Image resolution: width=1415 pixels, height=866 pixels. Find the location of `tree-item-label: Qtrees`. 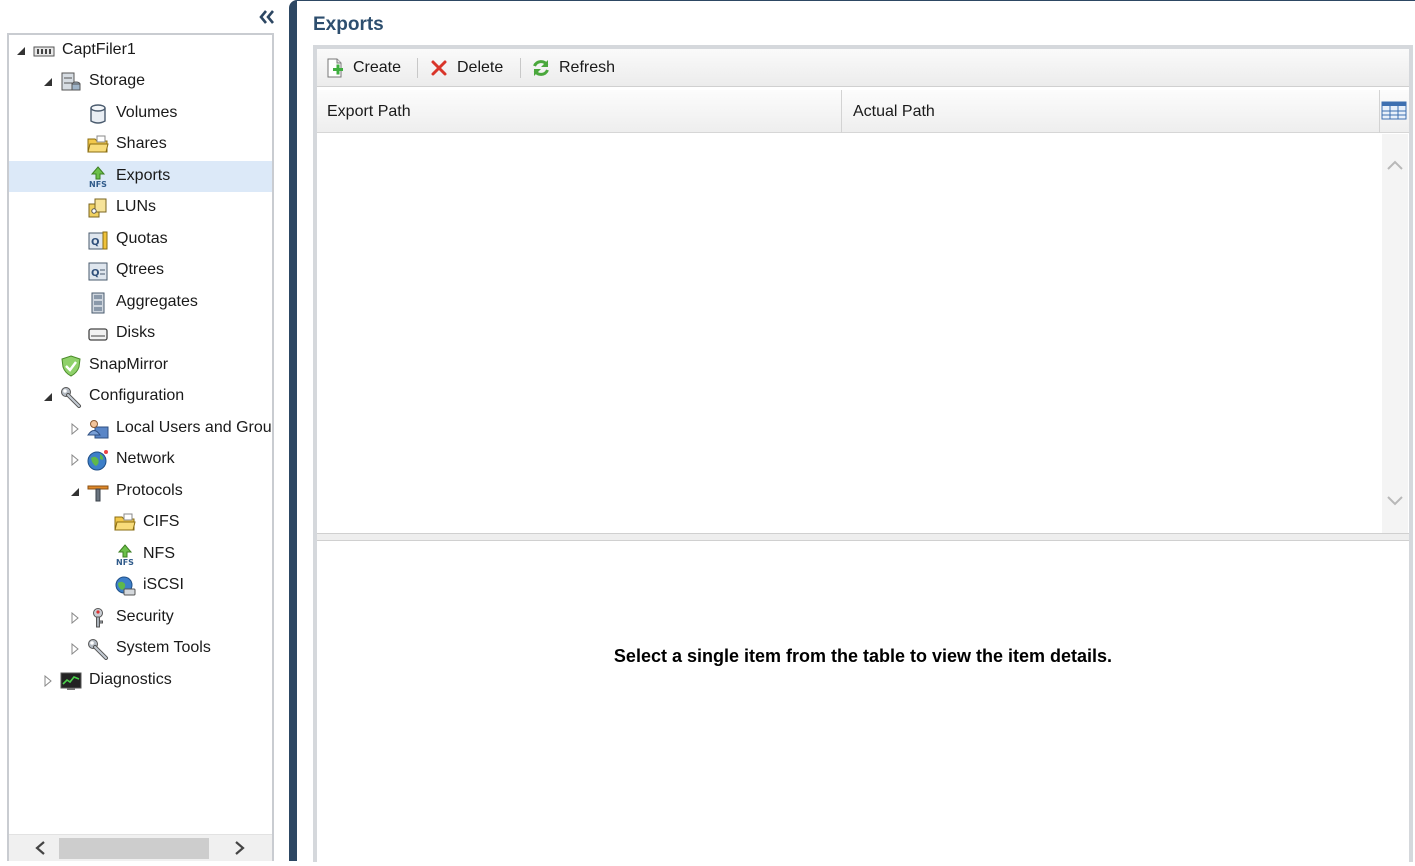

tree-item-label: Qtrees is located at coordinates (140, 269).